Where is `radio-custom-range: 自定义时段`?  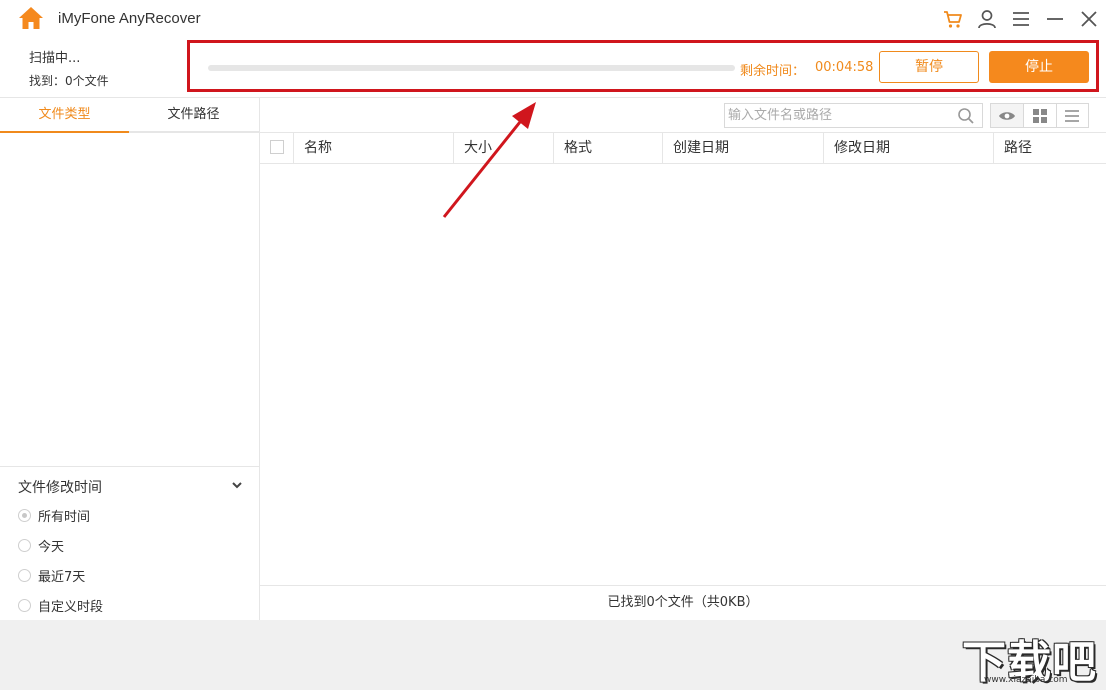 radio-custom-range: 自定义时段 is located at coordinates (60, 605).